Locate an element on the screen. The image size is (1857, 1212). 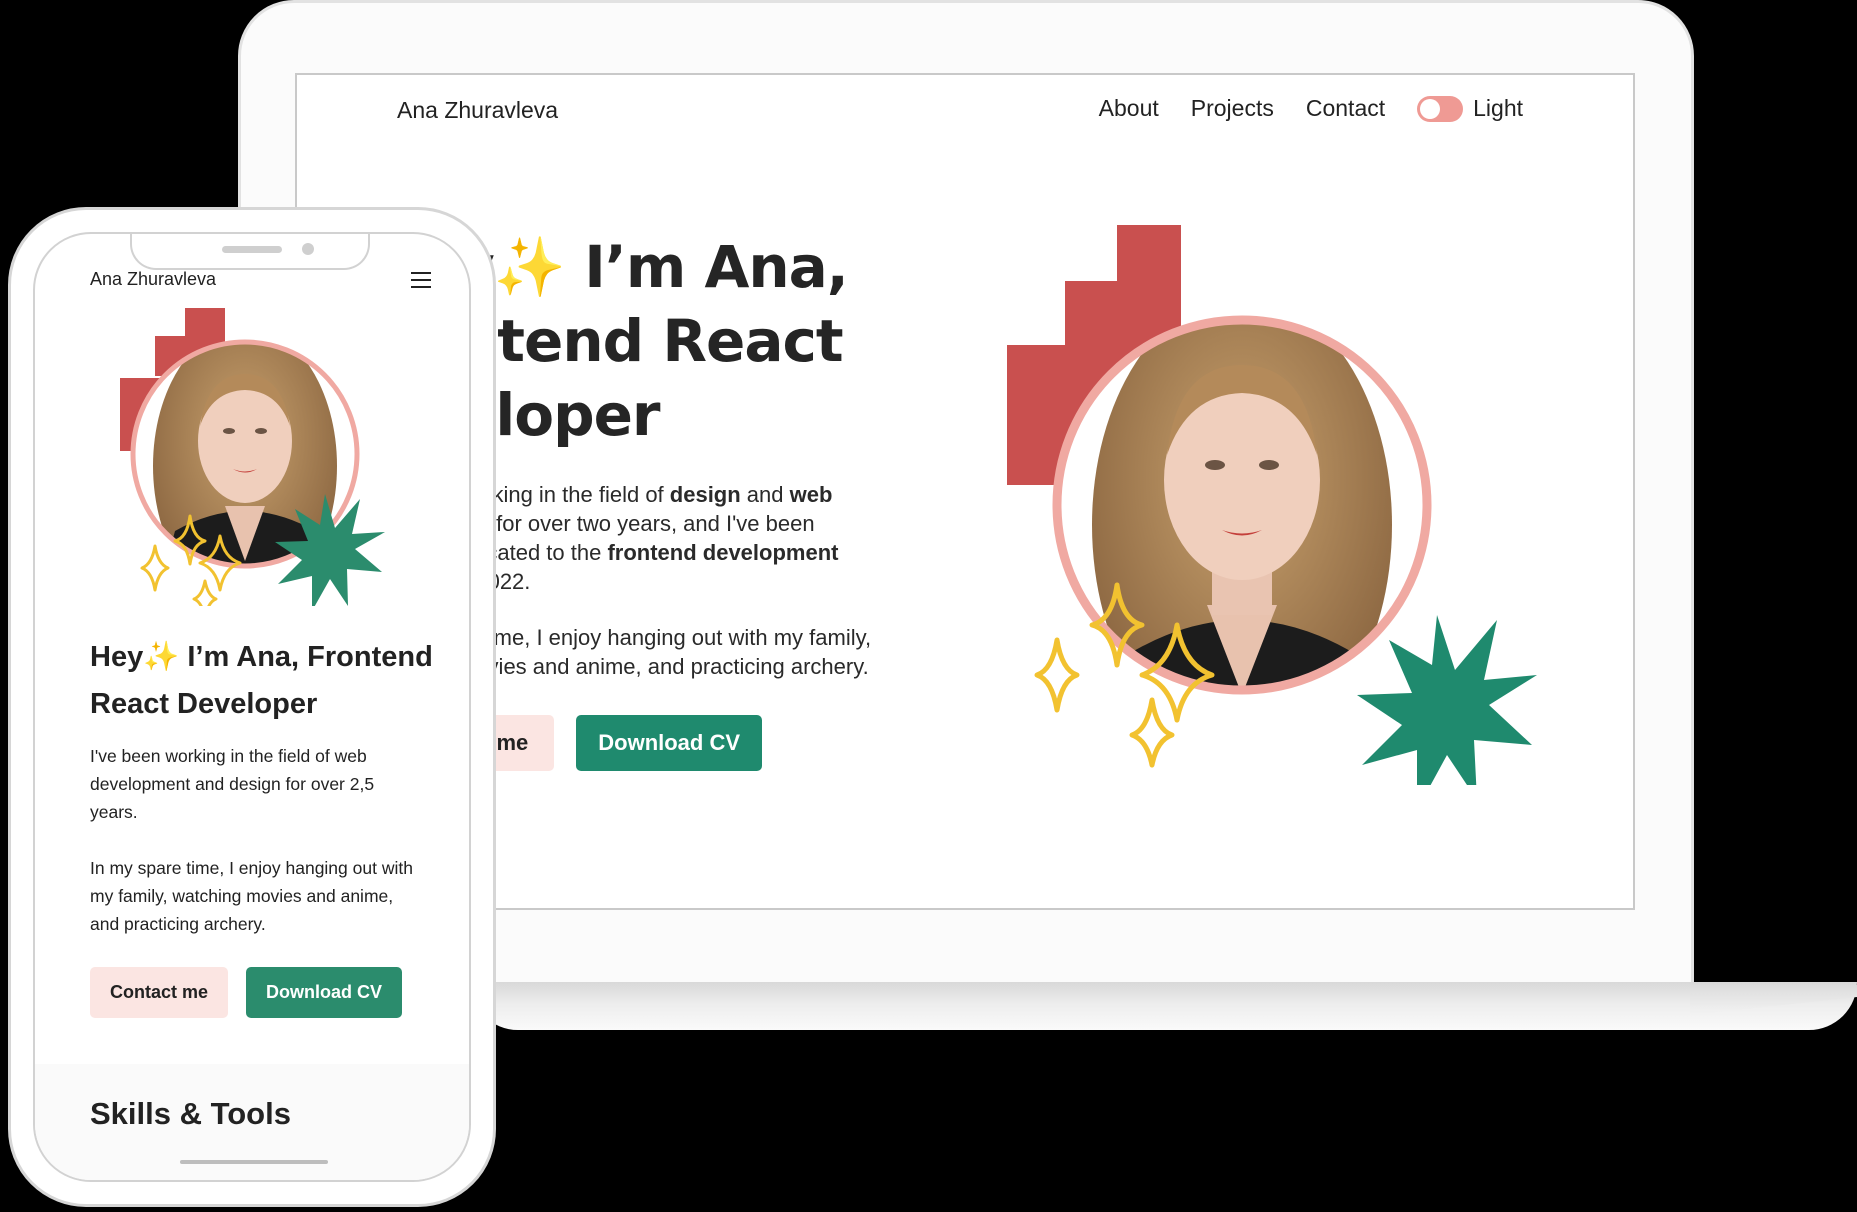
home-indicator is located at coordinates (254, 1162).